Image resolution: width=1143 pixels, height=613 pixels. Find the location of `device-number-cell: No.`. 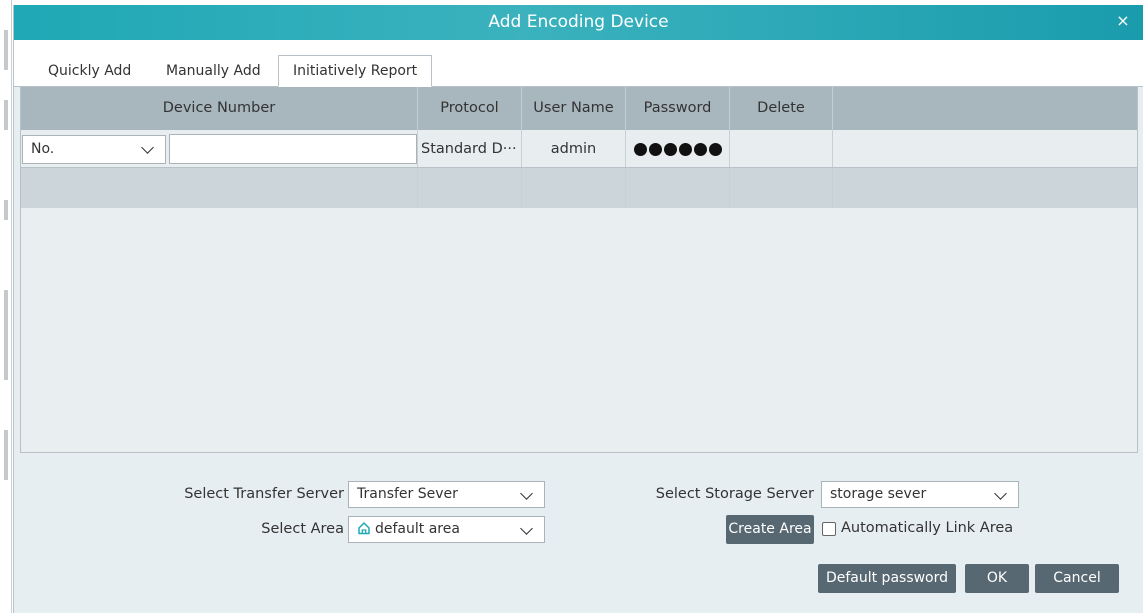

device-number-cell: No. is located at coordinates (219, 148).